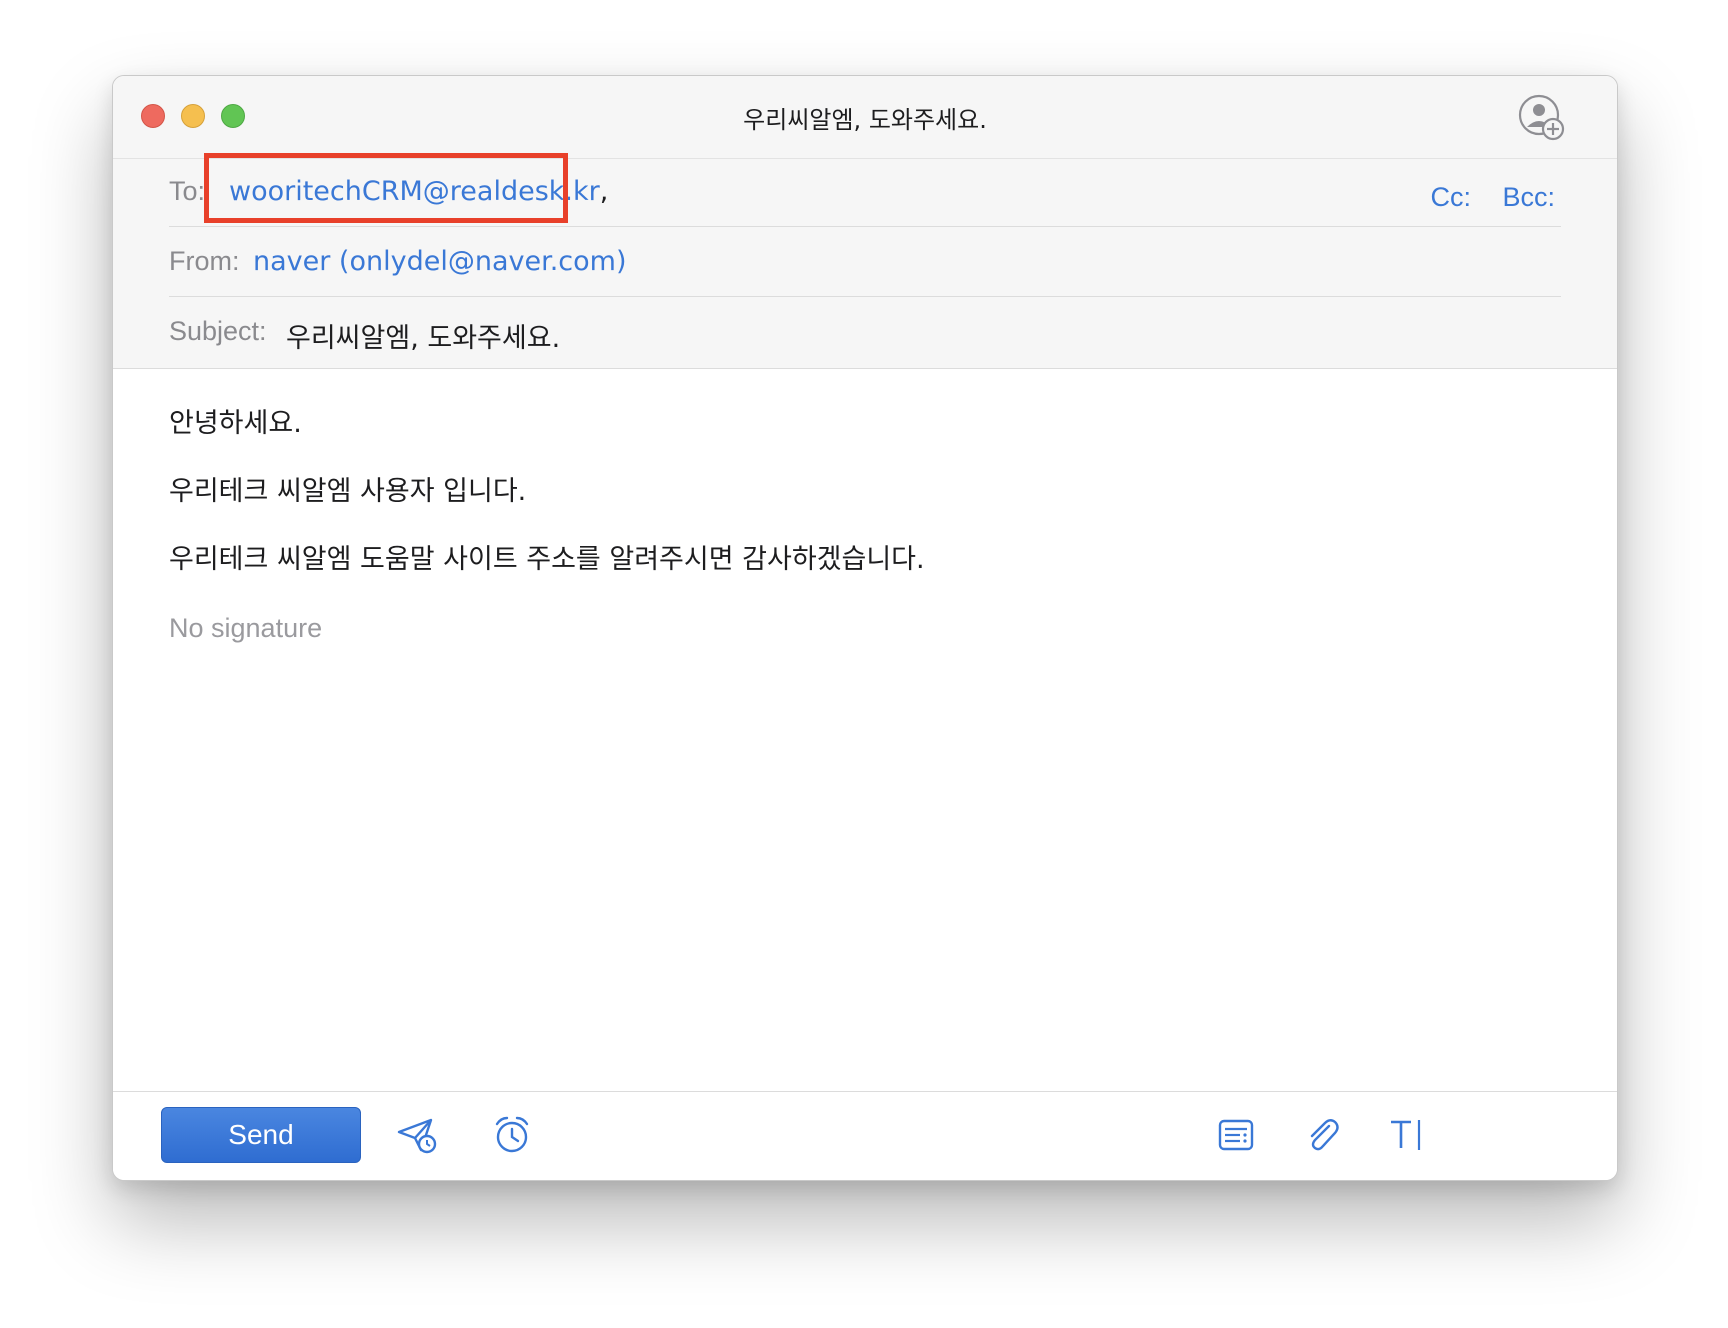  I want to click on subject-field-row: Subject: 우리씨알엠, 도와주세요., so click(865, 332).